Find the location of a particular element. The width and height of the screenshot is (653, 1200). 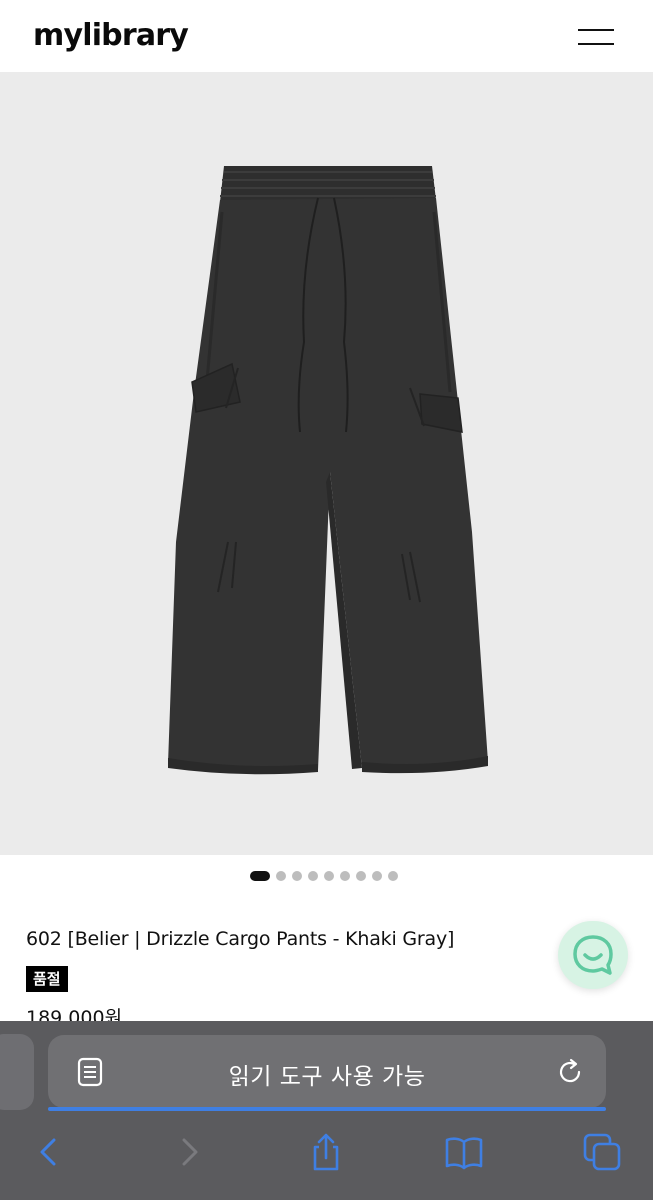

site-logo: mylibrary is located at coordinates (111, 35).